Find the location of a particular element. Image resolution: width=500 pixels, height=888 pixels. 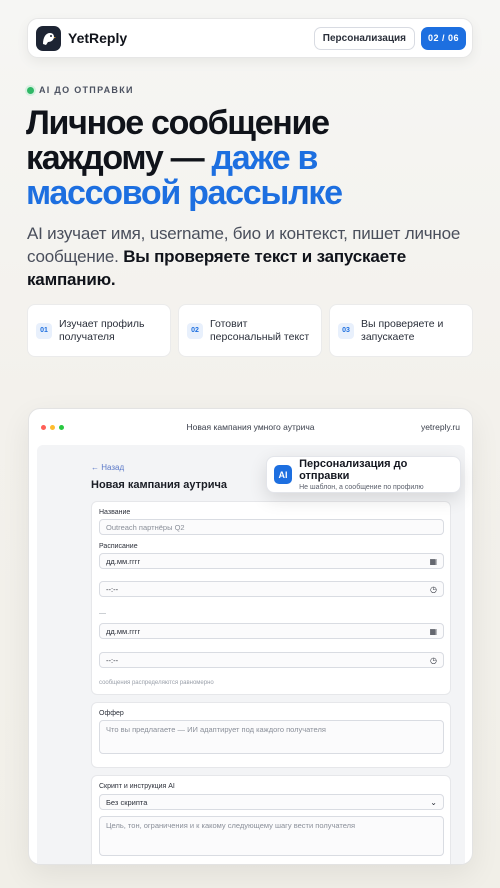

end-date-value: дд.мм.гггг is located at coordinates (123, 631).